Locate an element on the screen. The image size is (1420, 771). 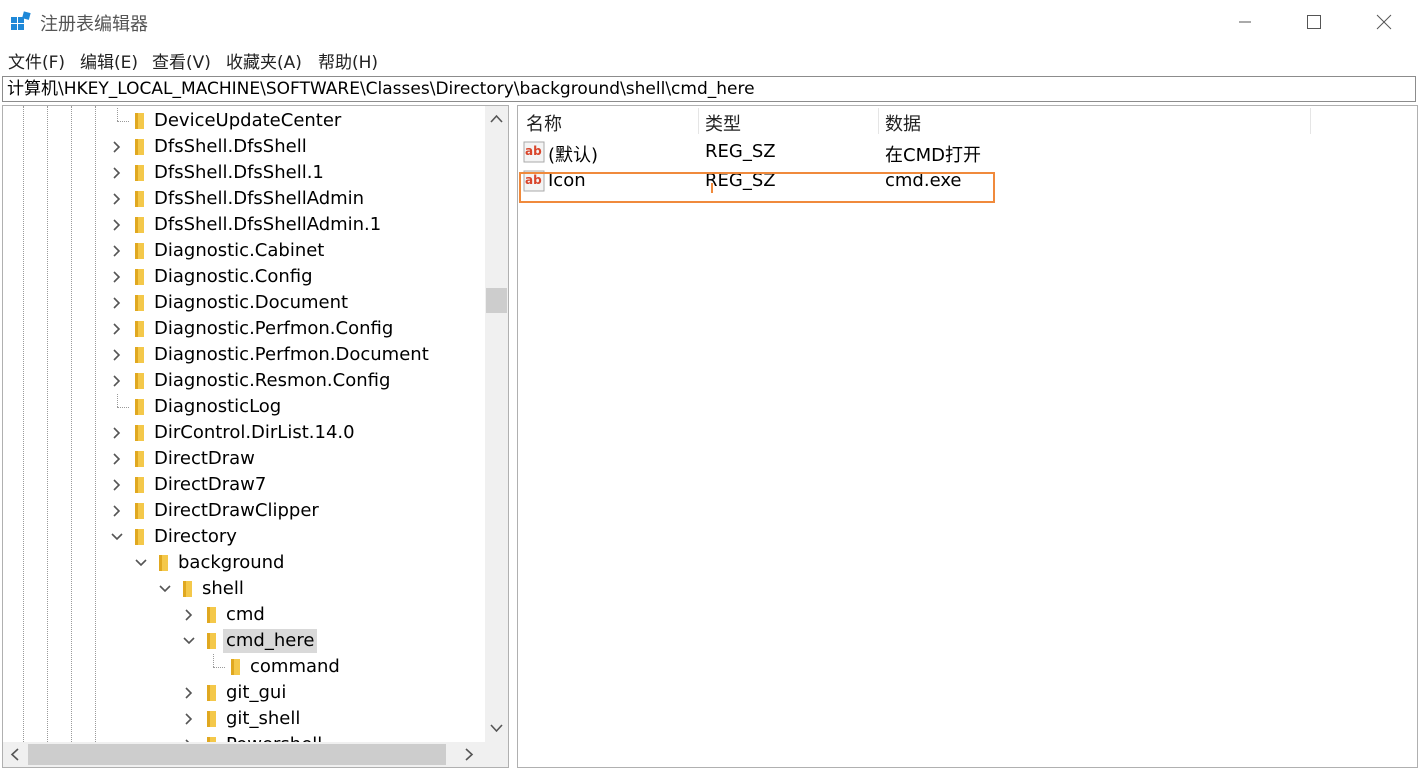
tree-item: Diagnostic.Perfmon.Config is located at coordinates (244, 329).